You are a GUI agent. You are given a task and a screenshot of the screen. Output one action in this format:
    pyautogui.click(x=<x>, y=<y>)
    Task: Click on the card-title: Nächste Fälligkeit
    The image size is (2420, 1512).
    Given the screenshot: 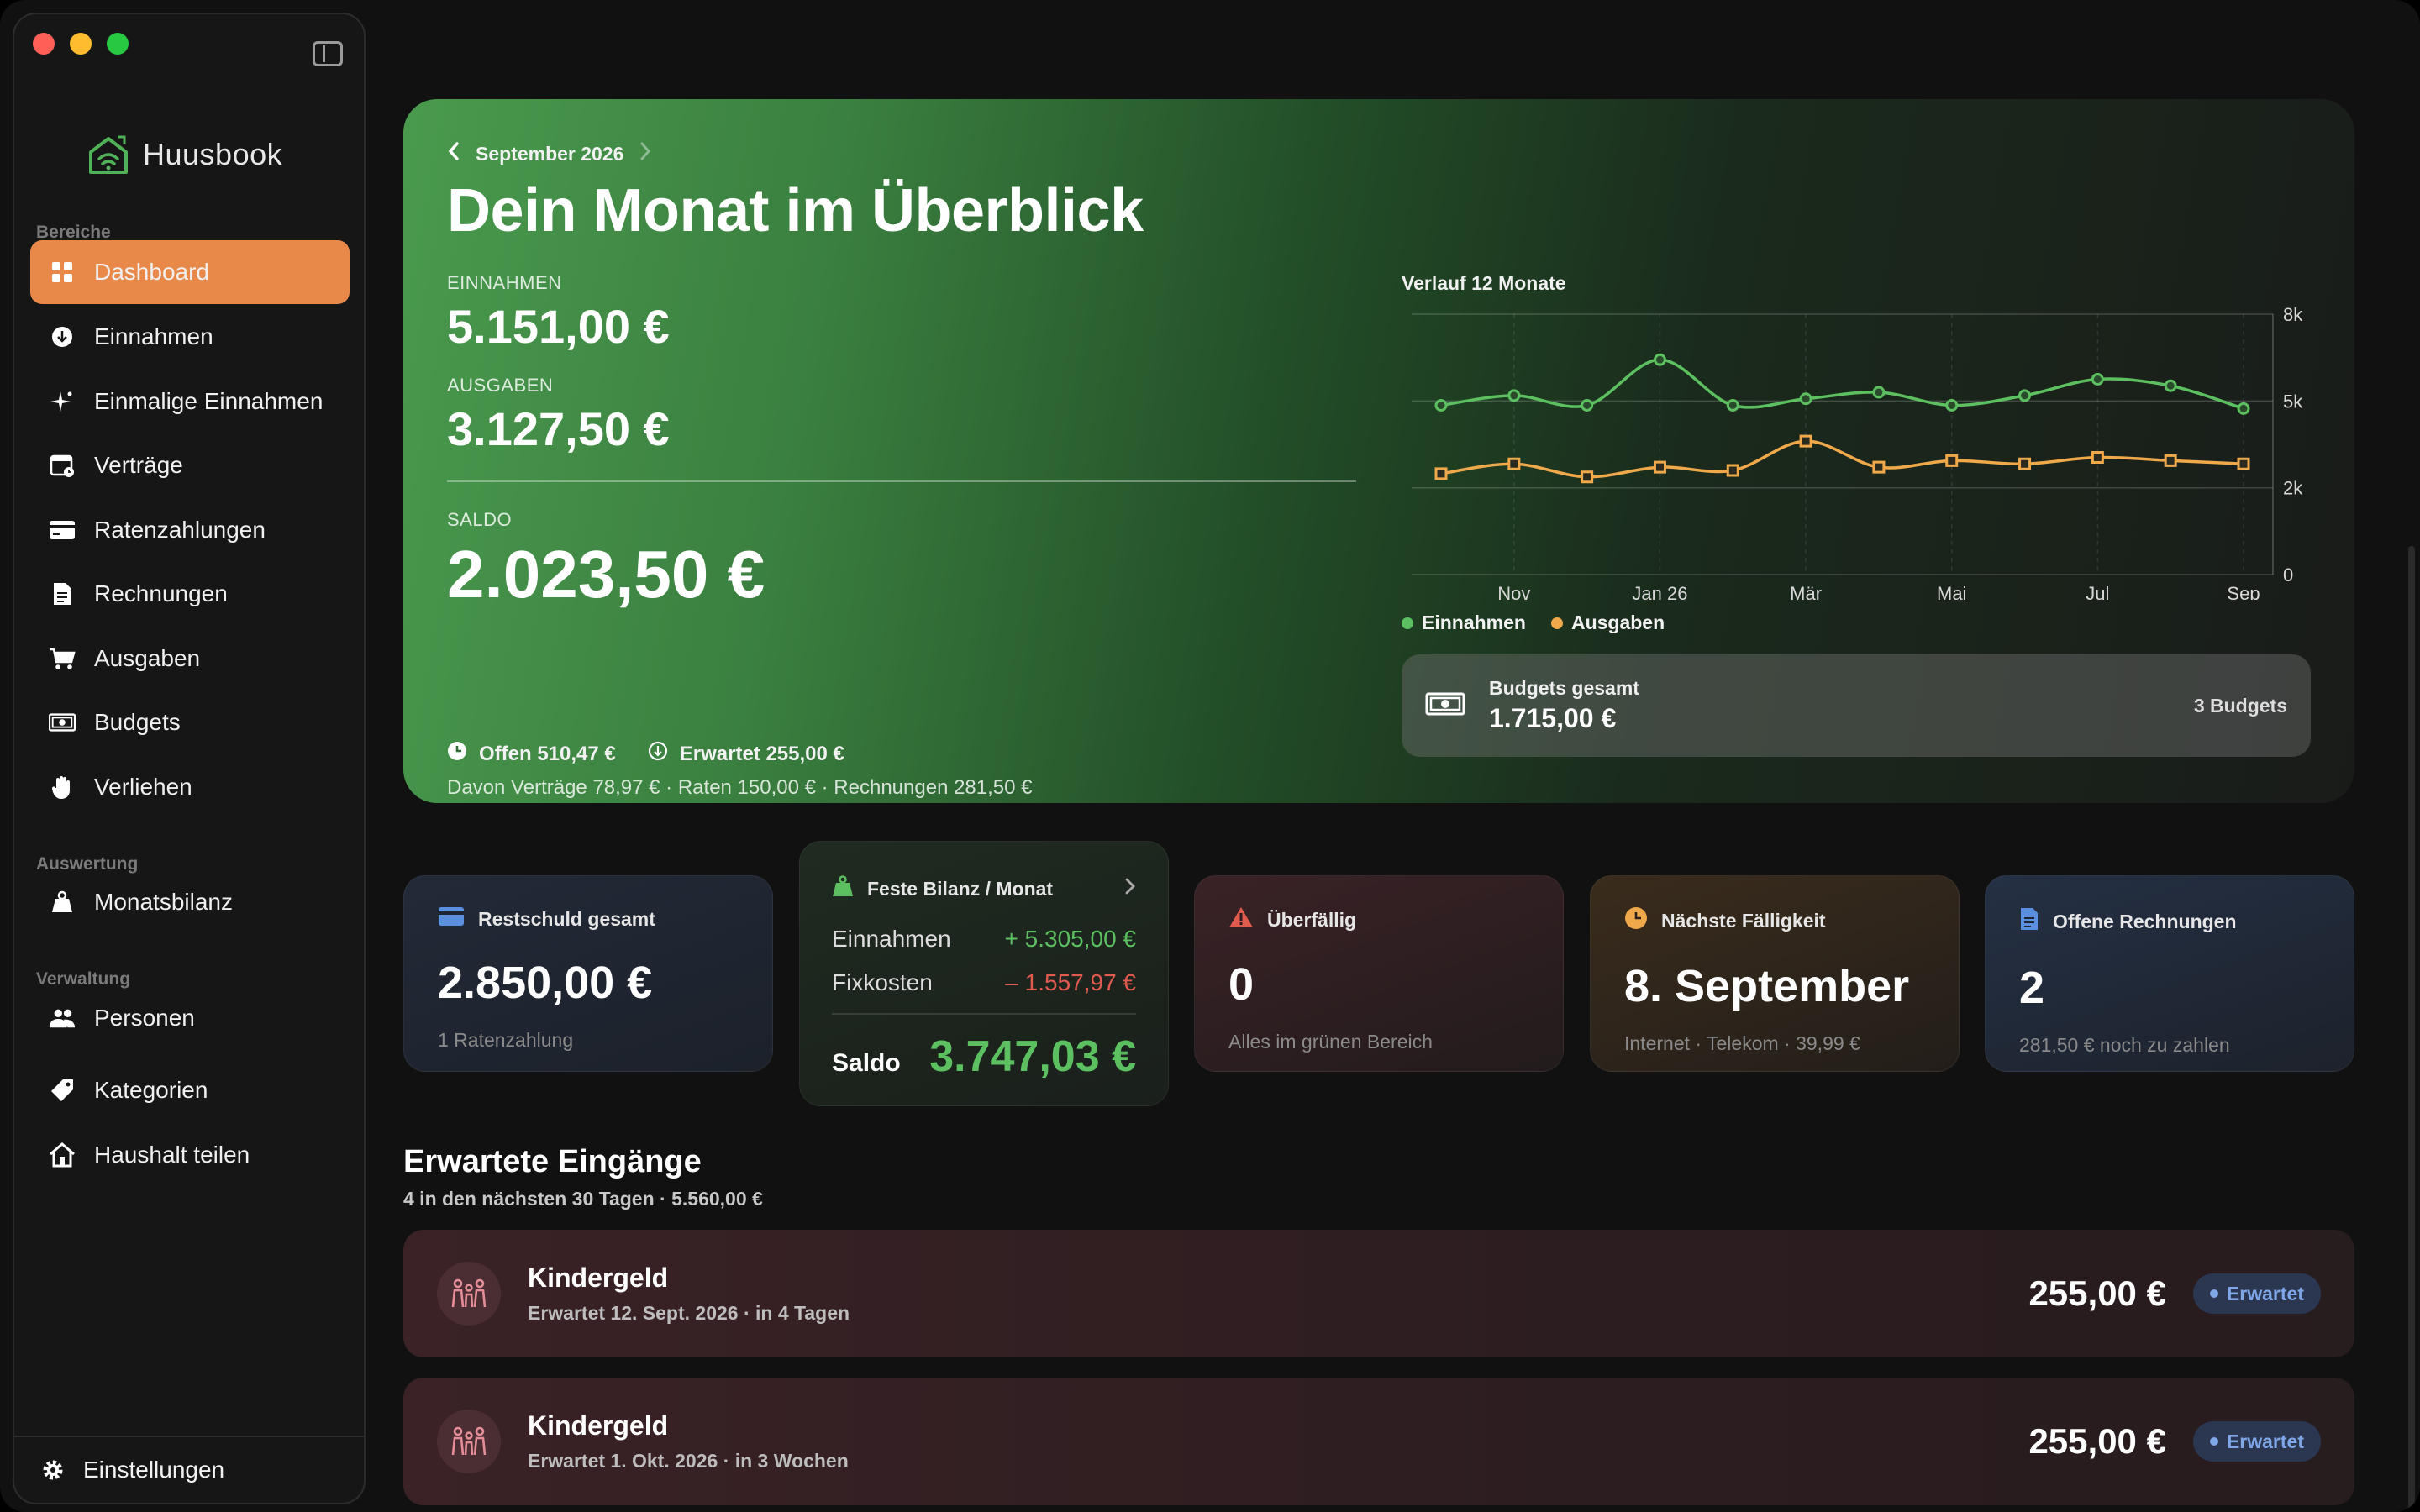 What is the action you would take?
    pyautogui.click(x=1743, y=920)
    